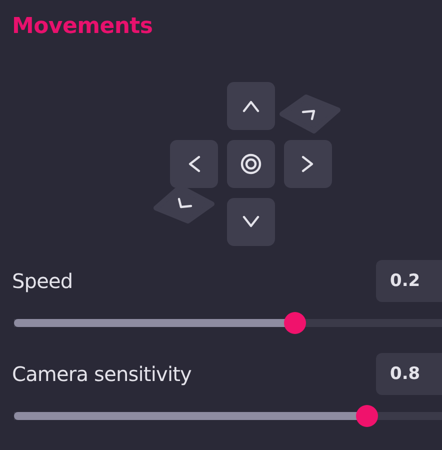 Image resolution: width=442 pixels, height=450 pixels. I want to click on right-button, so click(308, 164).